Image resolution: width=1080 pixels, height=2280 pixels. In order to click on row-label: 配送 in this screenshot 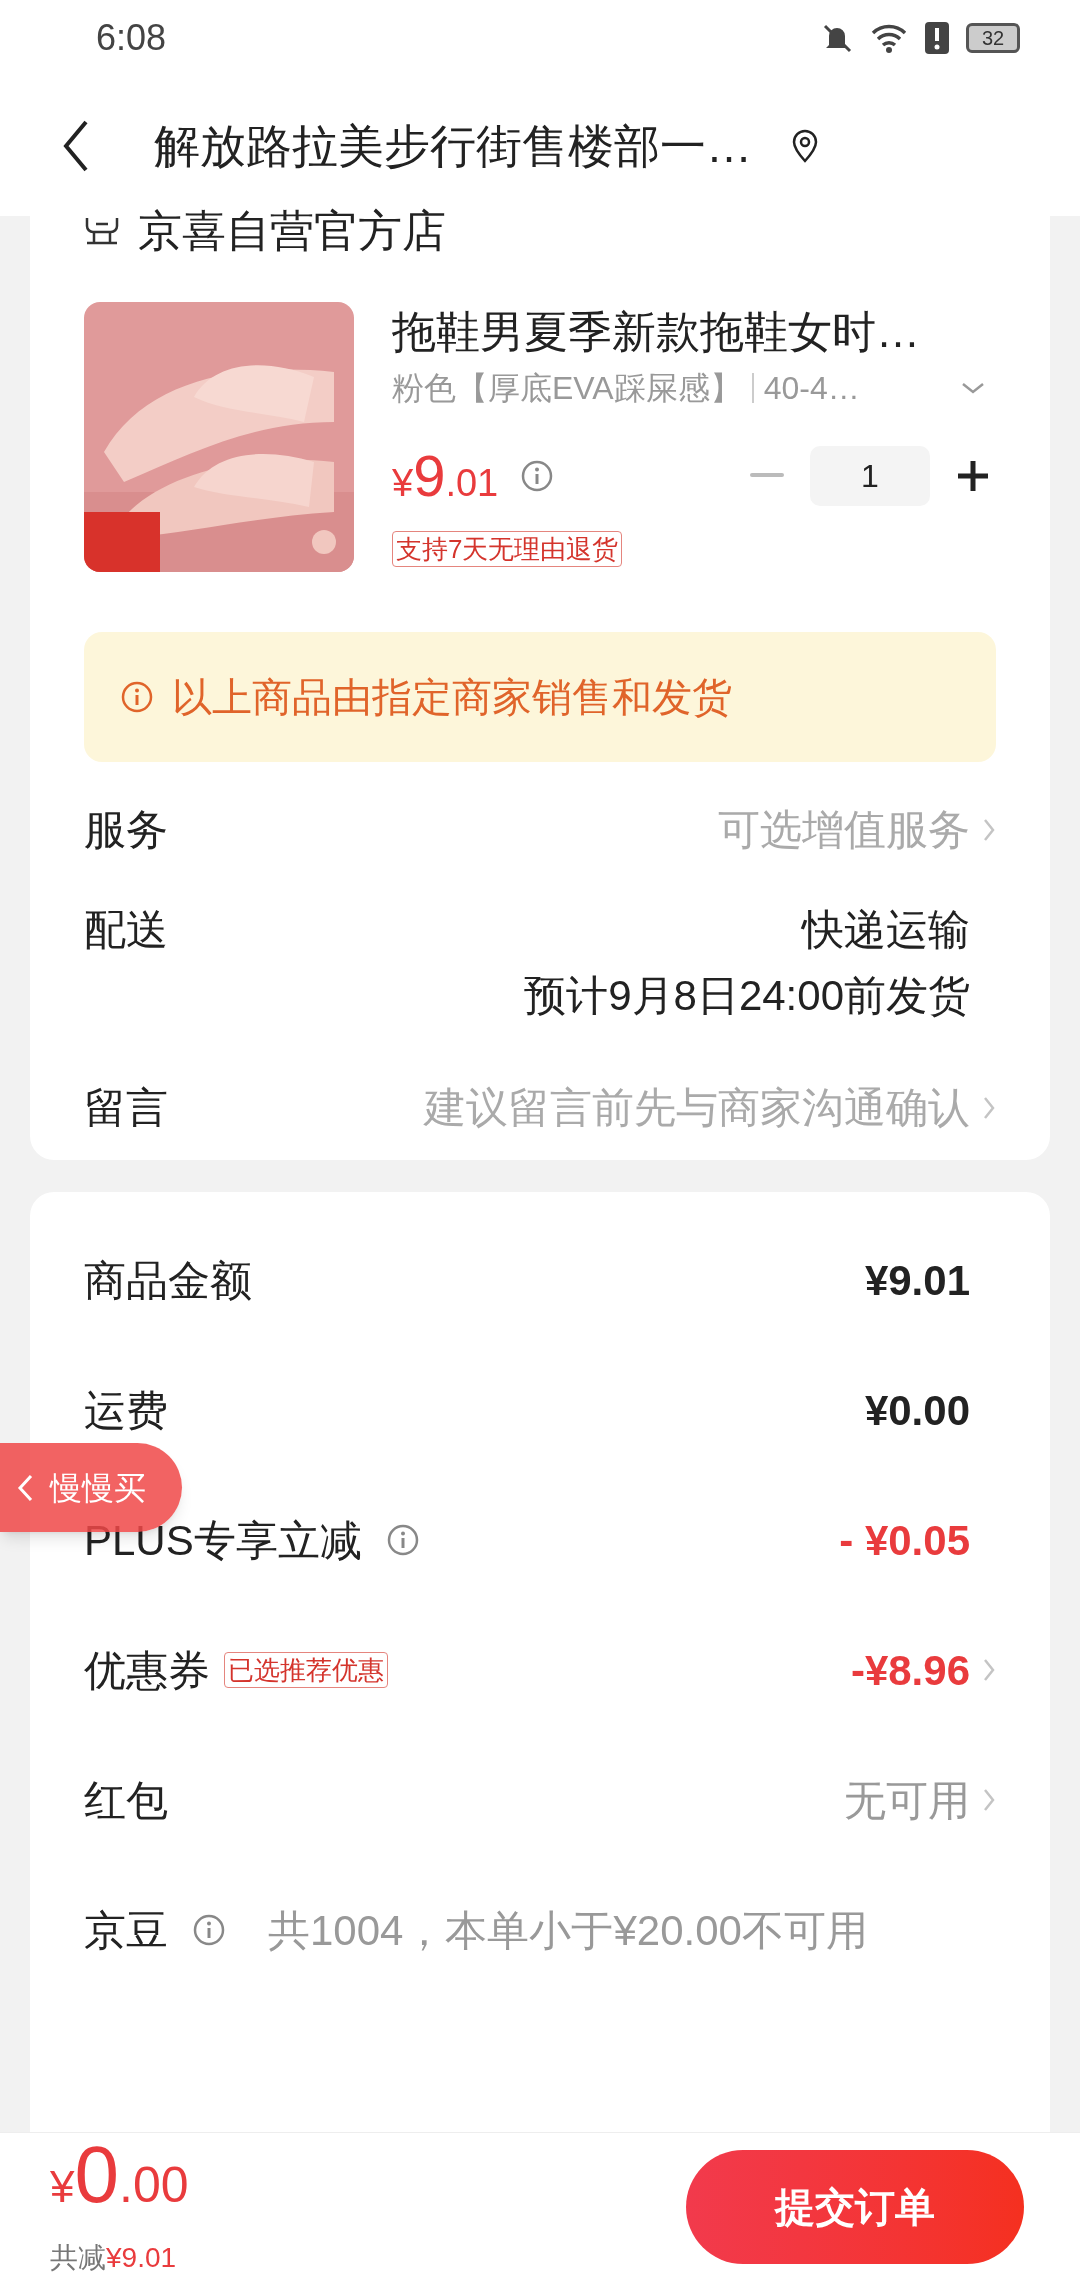, I will do `click(126, 930)`.